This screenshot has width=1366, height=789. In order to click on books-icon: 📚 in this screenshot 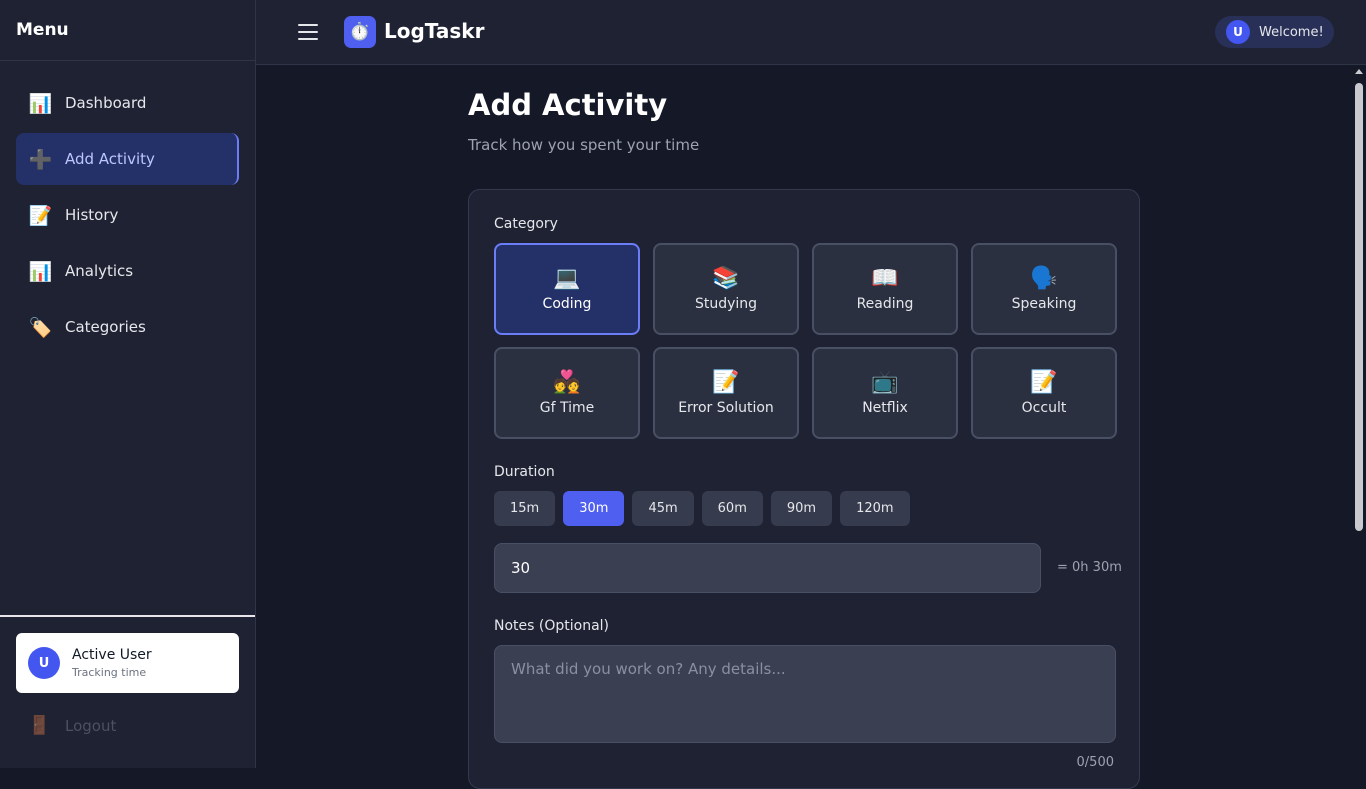, I will do `click(726, 278)`.